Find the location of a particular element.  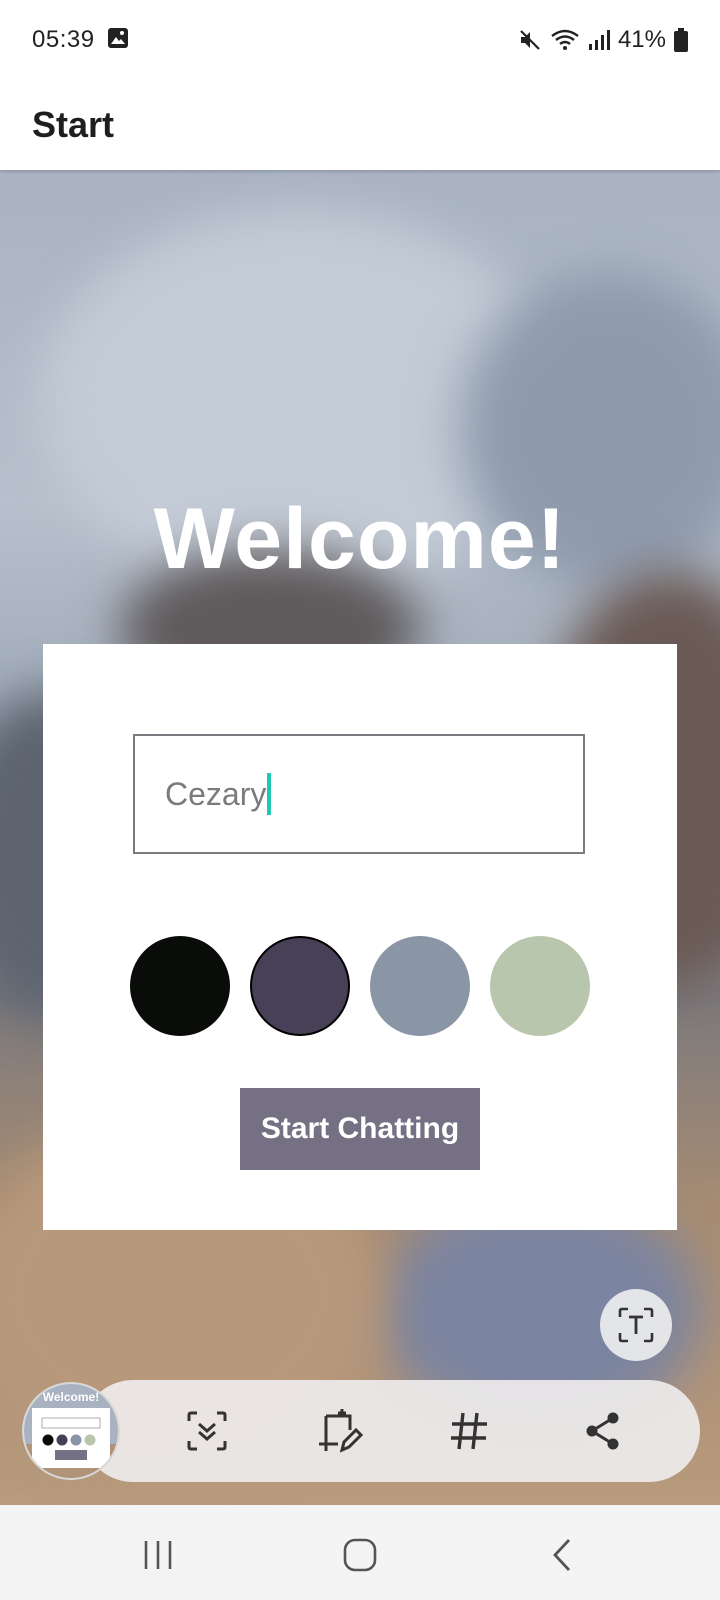

scroll-capture-icon is located at coordinates (207, 1431).